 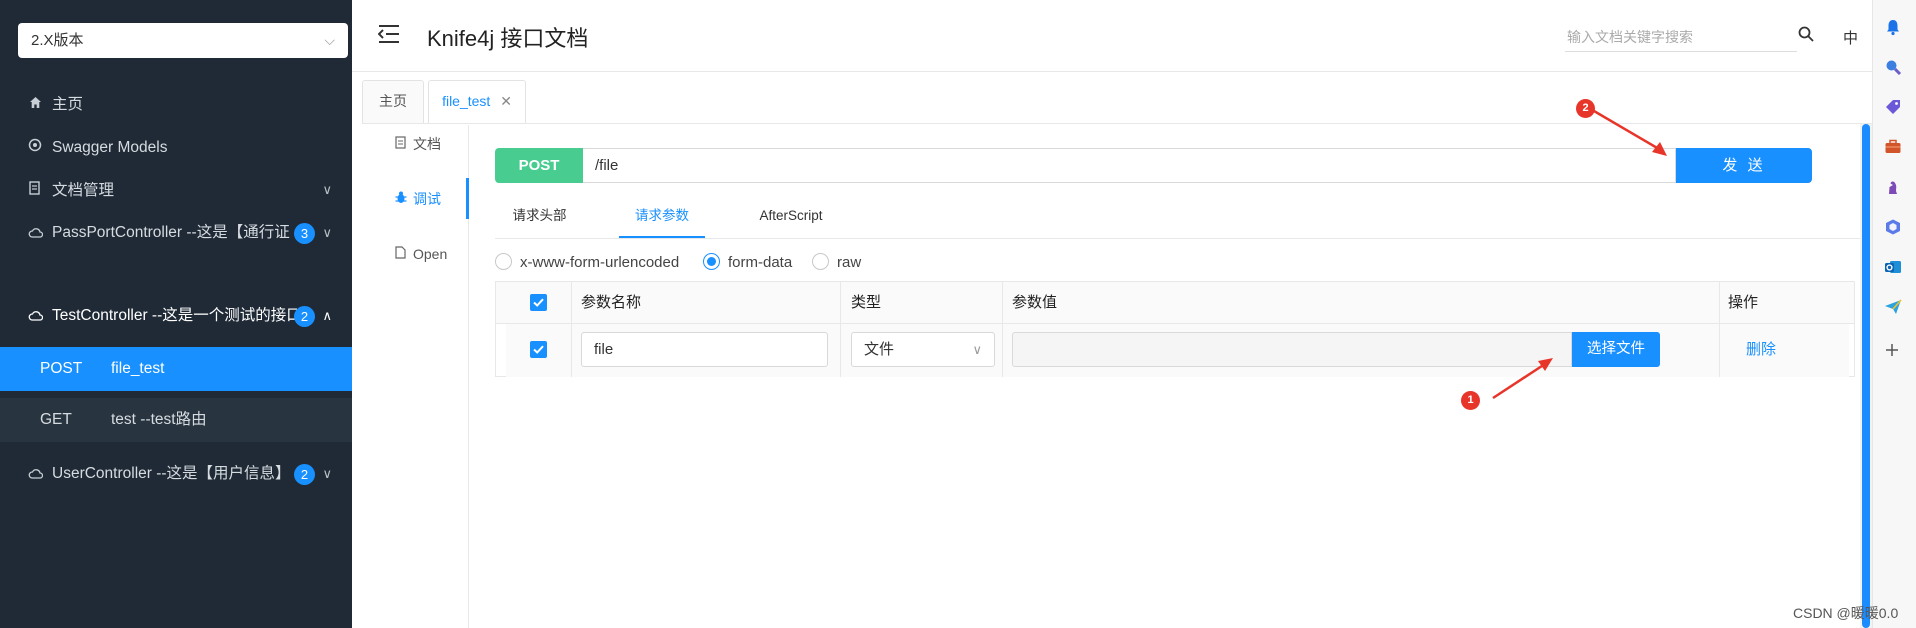 I want to click on annotation-marker: 2, so click(x=1585, y=108).